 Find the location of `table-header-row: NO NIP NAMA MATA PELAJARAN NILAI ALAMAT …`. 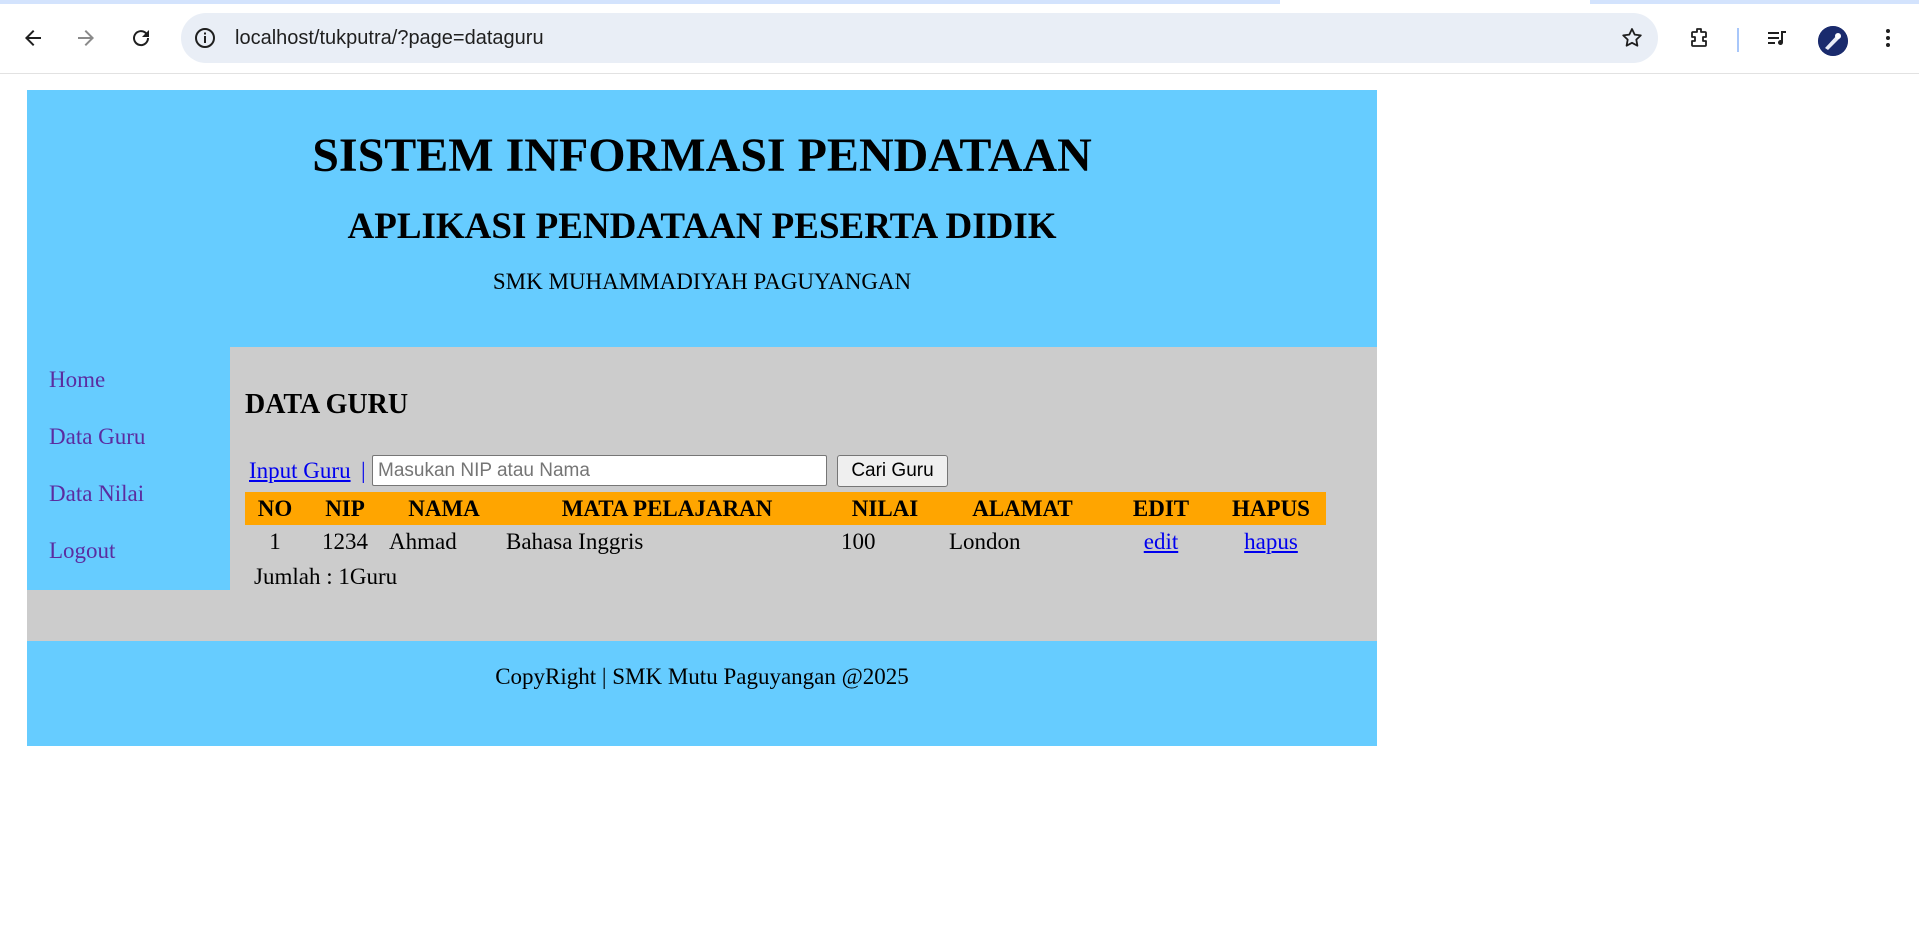

table-header-row: NO NIP NAMA MATA PELAJARAN NILAI ALAMAT … is located at coordinates (785, 508).